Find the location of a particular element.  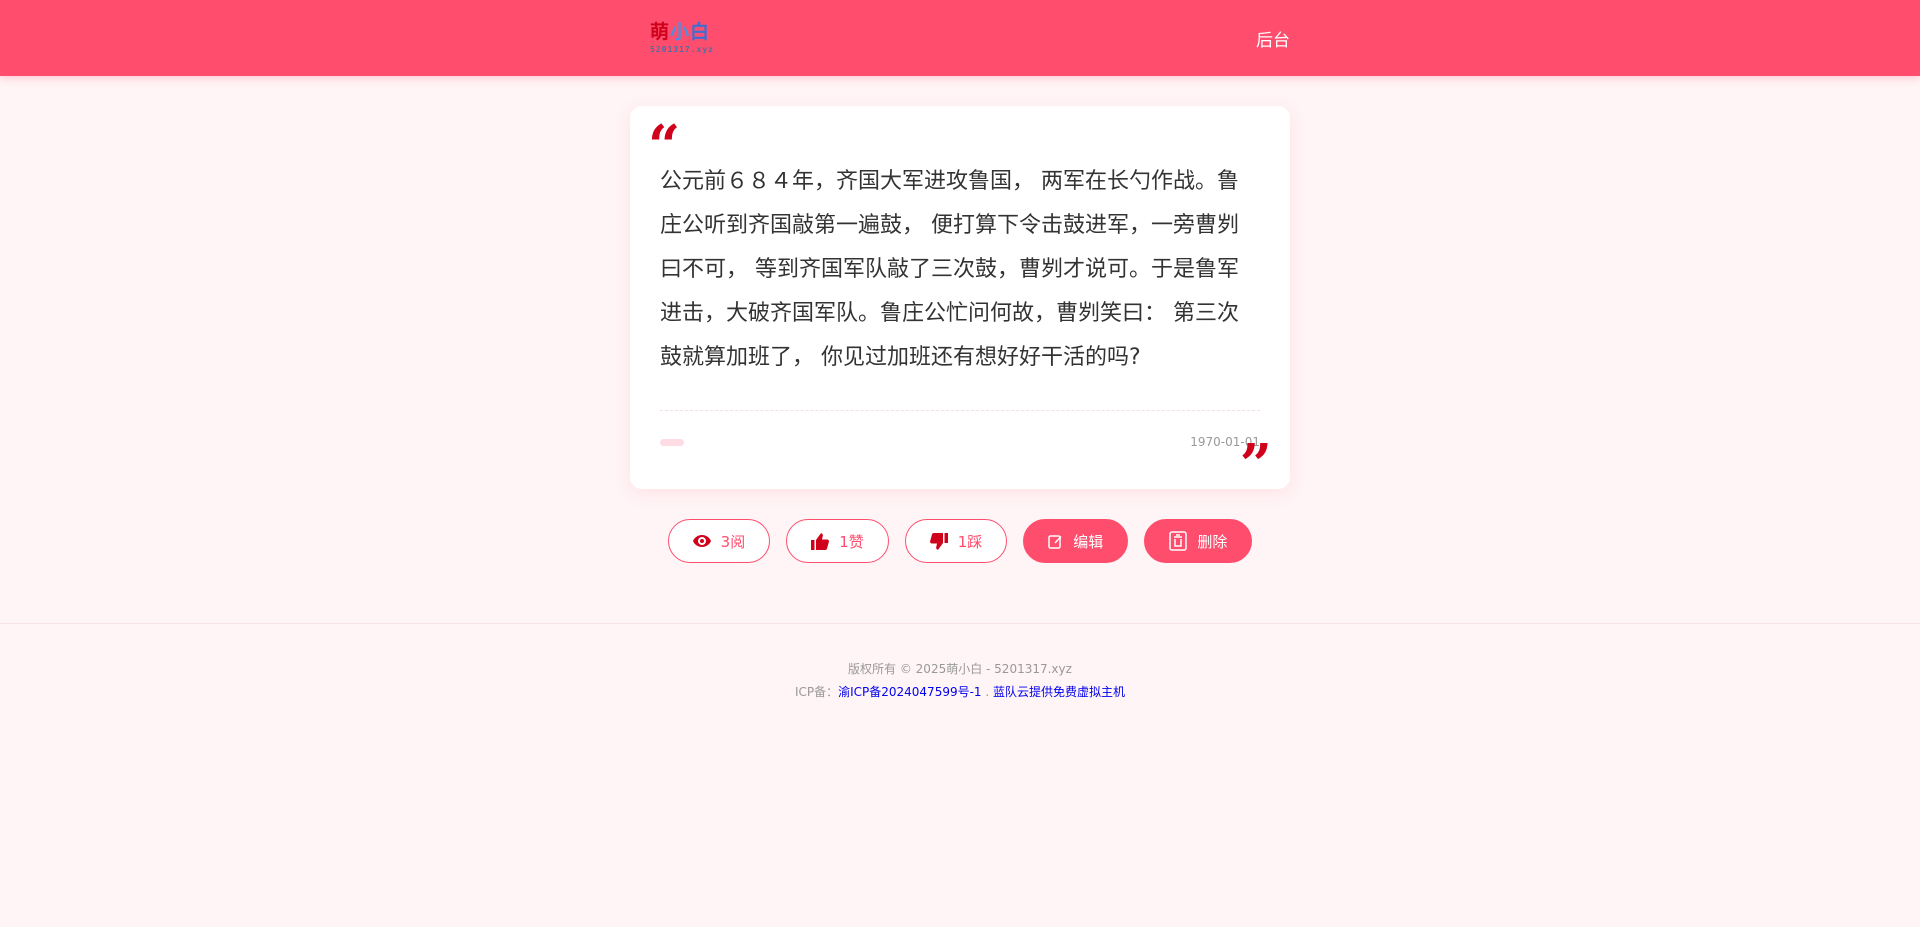

logo-char-3: 白 is located at coordinates (700, 31).